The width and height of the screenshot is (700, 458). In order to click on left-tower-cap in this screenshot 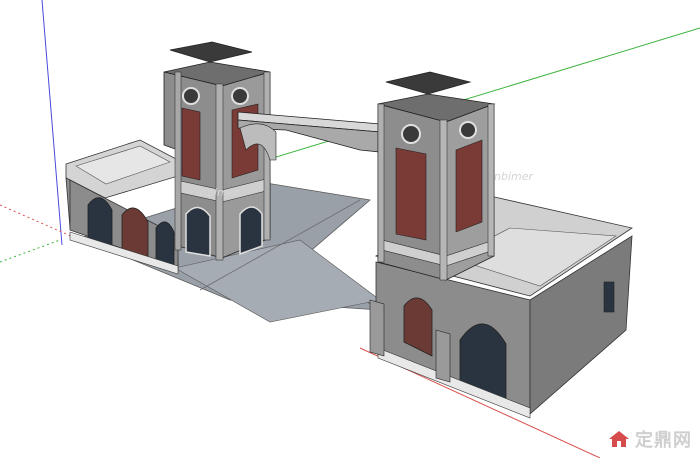, I will do `click(211, 52)`.